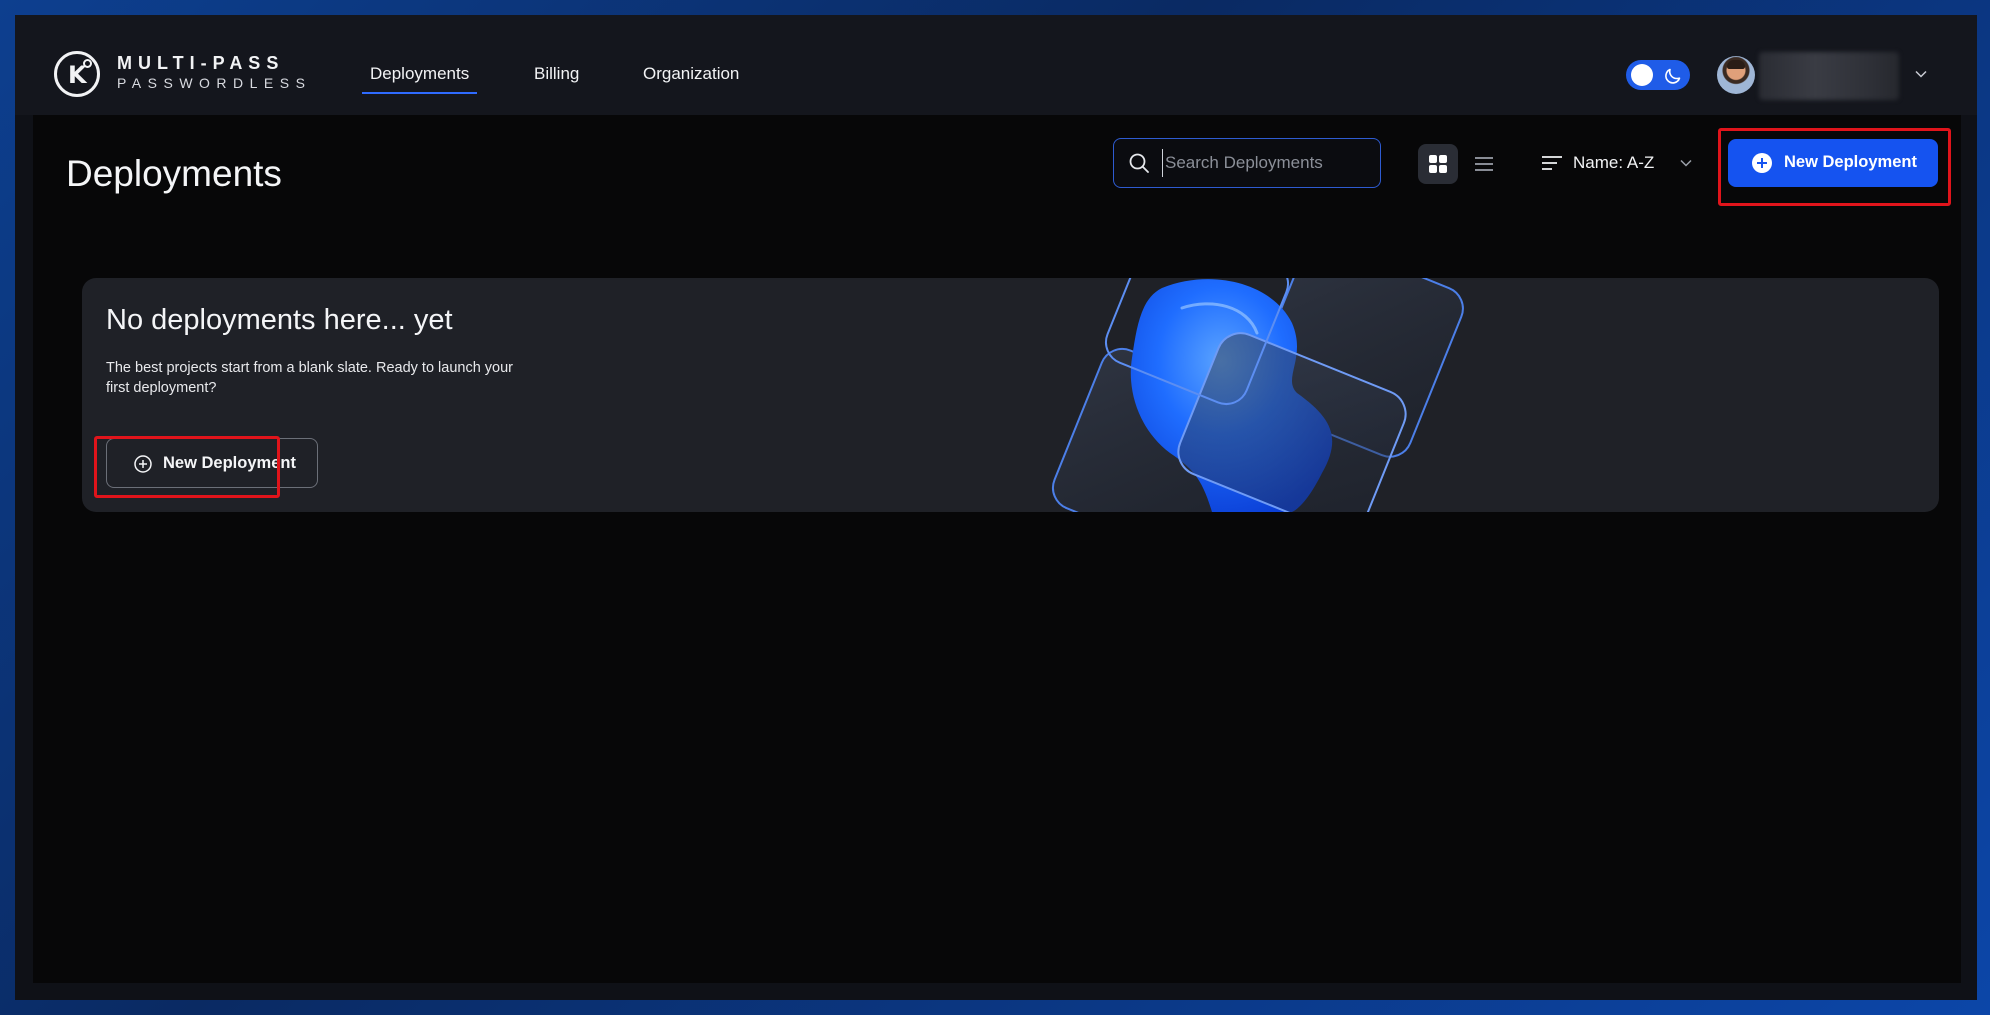  I want to click on avatar, so click(1736, 75).